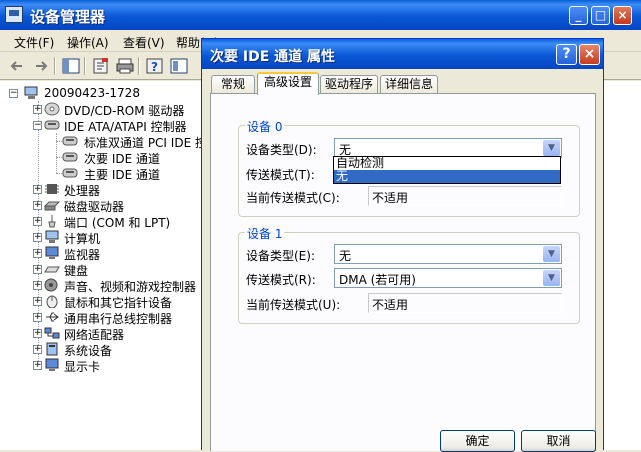  I want to click on device1-current-label: 当前传送模式(U):, so click(293, 305).